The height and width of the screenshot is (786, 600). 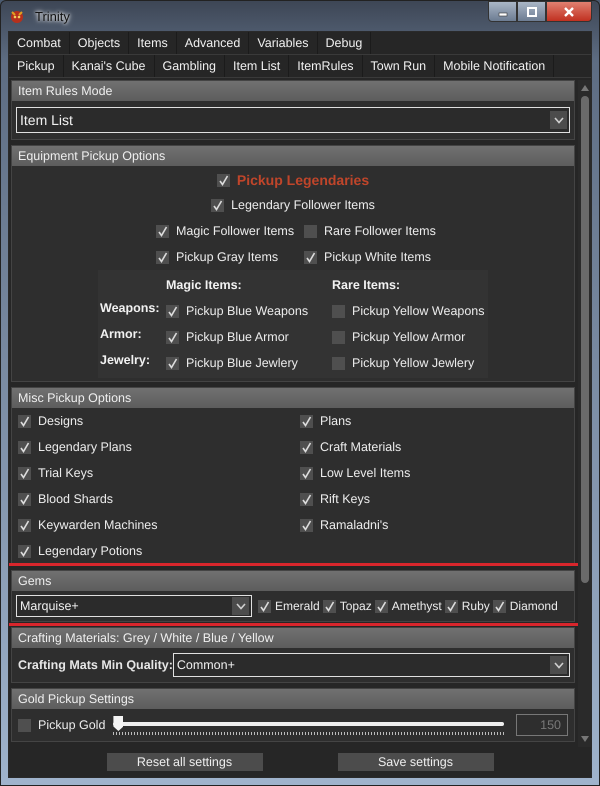 I want to click on field-label: Crafting Mats Min Quality:, so click(x=95, y=665).